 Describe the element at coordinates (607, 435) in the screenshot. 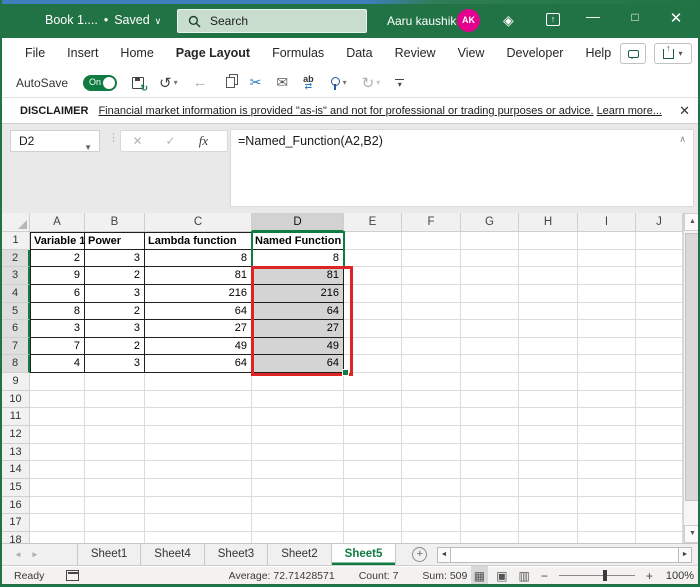

I see `cell-I12` at that location.